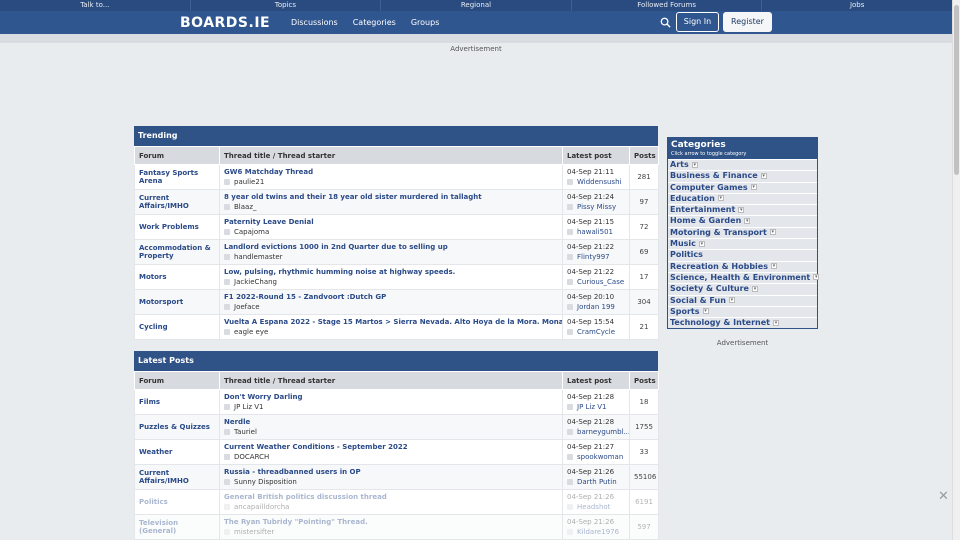 This screenshot has height=540, width=960. What do you see at coordinates (177, 327) in the screenshot?
I see `forum-link: Cycling` at bounding box center [177, 327].